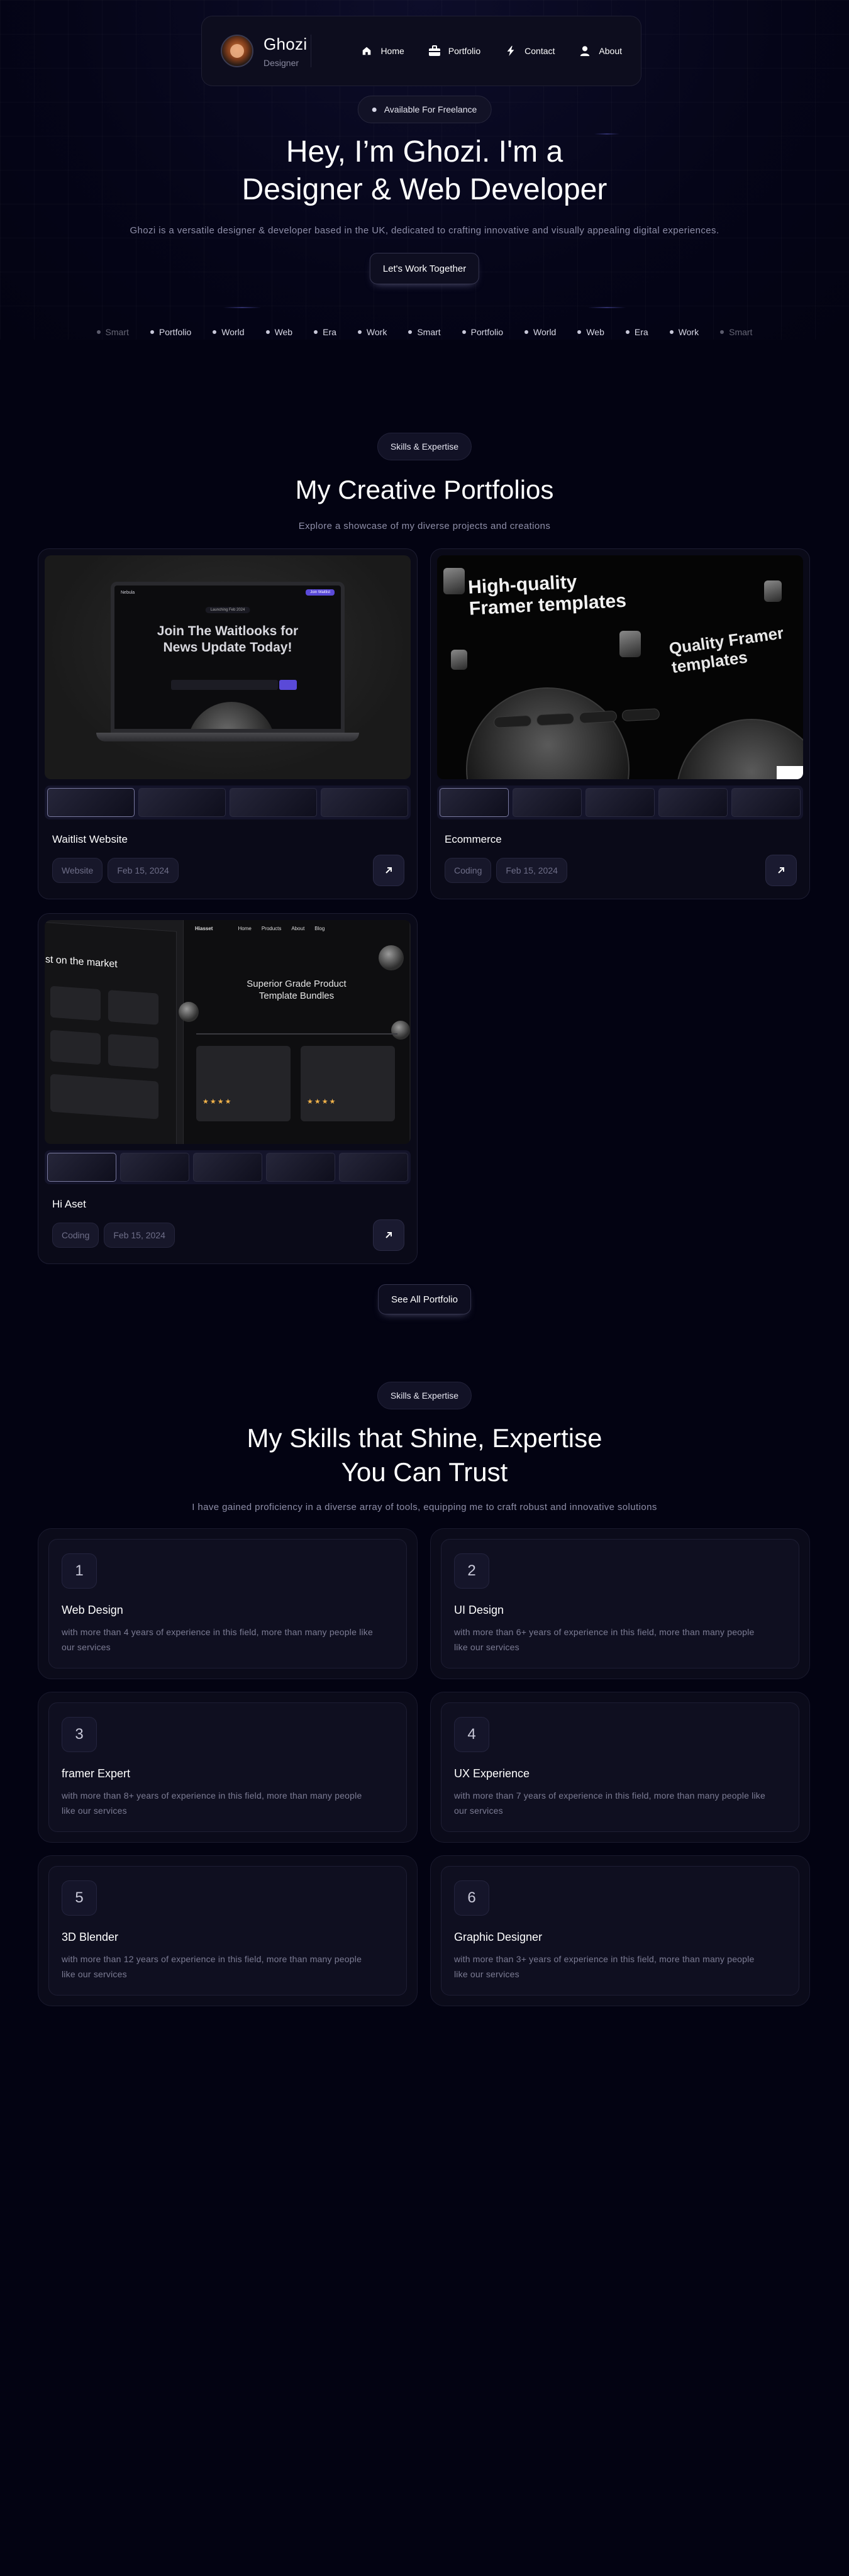 Image resolution: width=849 pixels, height=2576 pixels. Describe the element at coordinates (425, 268) in the screenshot. I see `work-together-button: Let's Work Together` at that location.